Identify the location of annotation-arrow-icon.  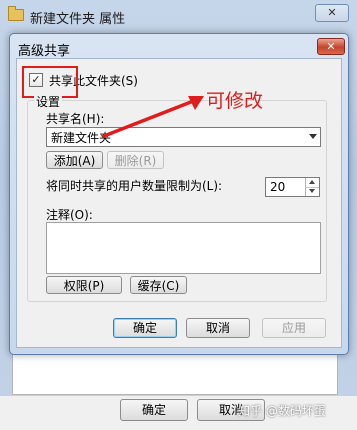
(153, 117).